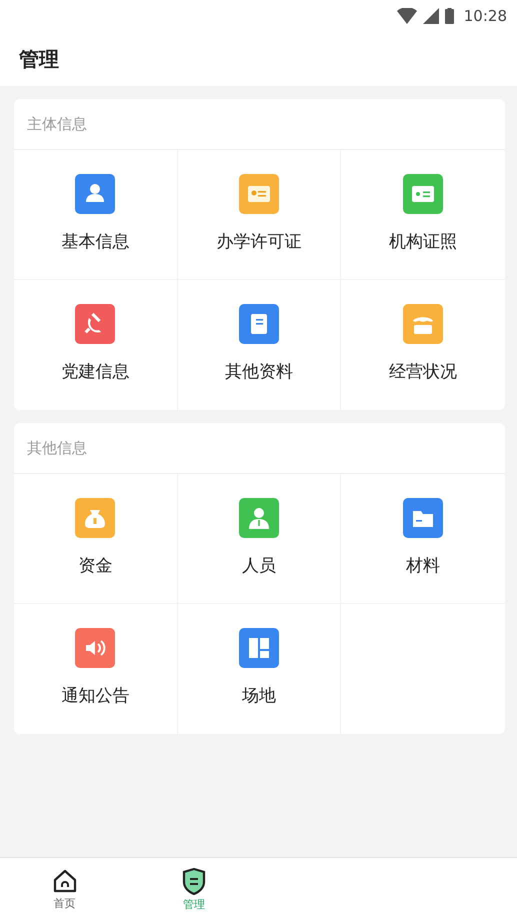 This screenshot has width=517, height=920. Describe the element at coordinates (430, 16) in the screenshot. I see `signal-icon` at that location.